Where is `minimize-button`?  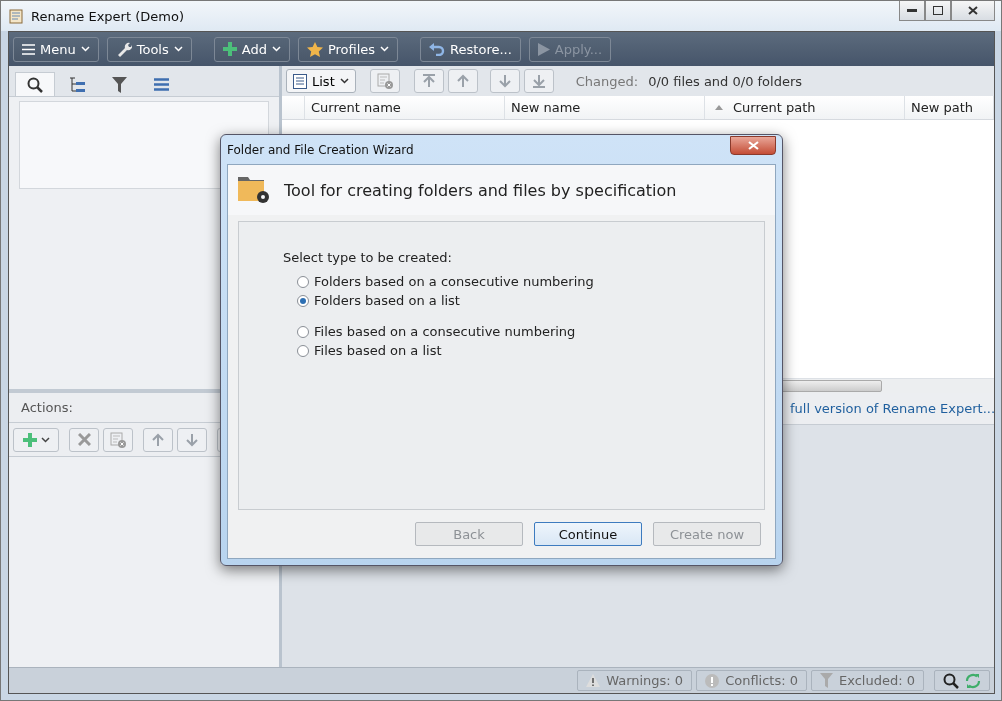
minimize-button is located at coordinates (912, 11).